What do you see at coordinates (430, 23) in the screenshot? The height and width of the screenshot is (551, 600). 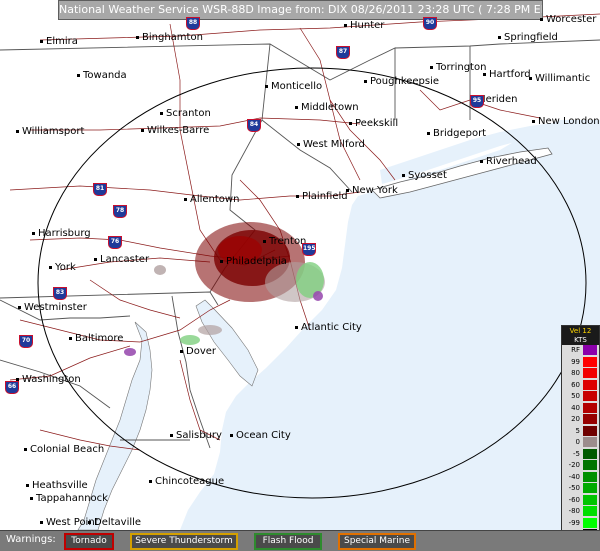 I see `interstate-shield: 90` at bounding box center [430, 23].